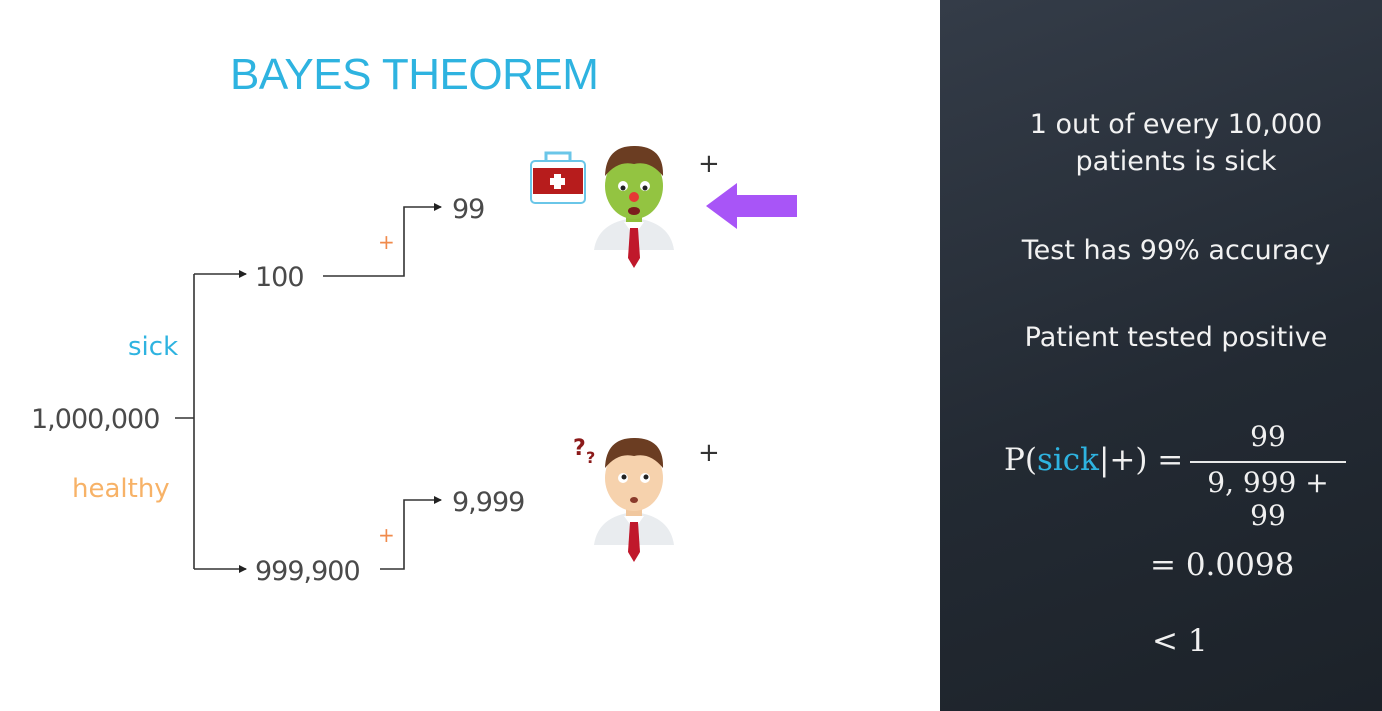 The image size is (1382, 711). Describe the element at coordinates (558, 177) in the screenshot. I see `medical-kit-icon` at that location.